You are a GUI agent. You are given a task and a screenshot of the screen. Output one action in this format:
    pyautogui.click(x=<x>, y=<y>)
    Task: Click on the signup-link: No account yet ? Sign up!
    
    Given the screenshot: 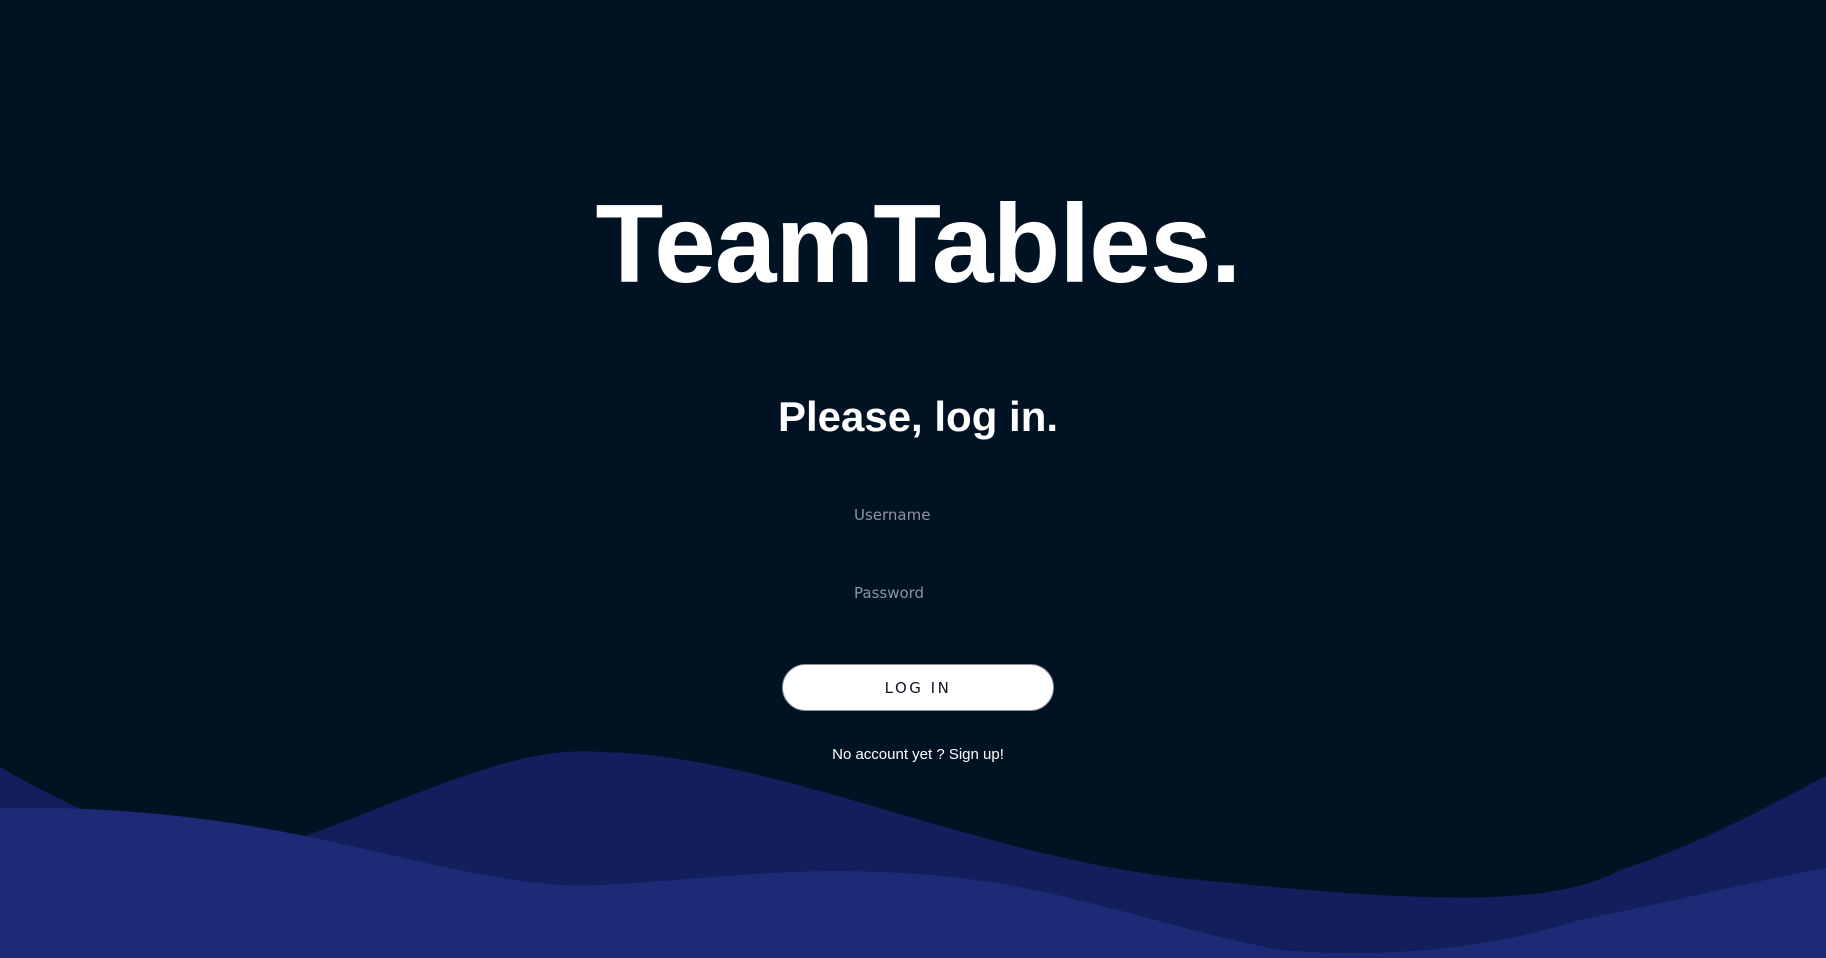 What is the action you would take?
    pyautogui.click(x=913, y=755)
    